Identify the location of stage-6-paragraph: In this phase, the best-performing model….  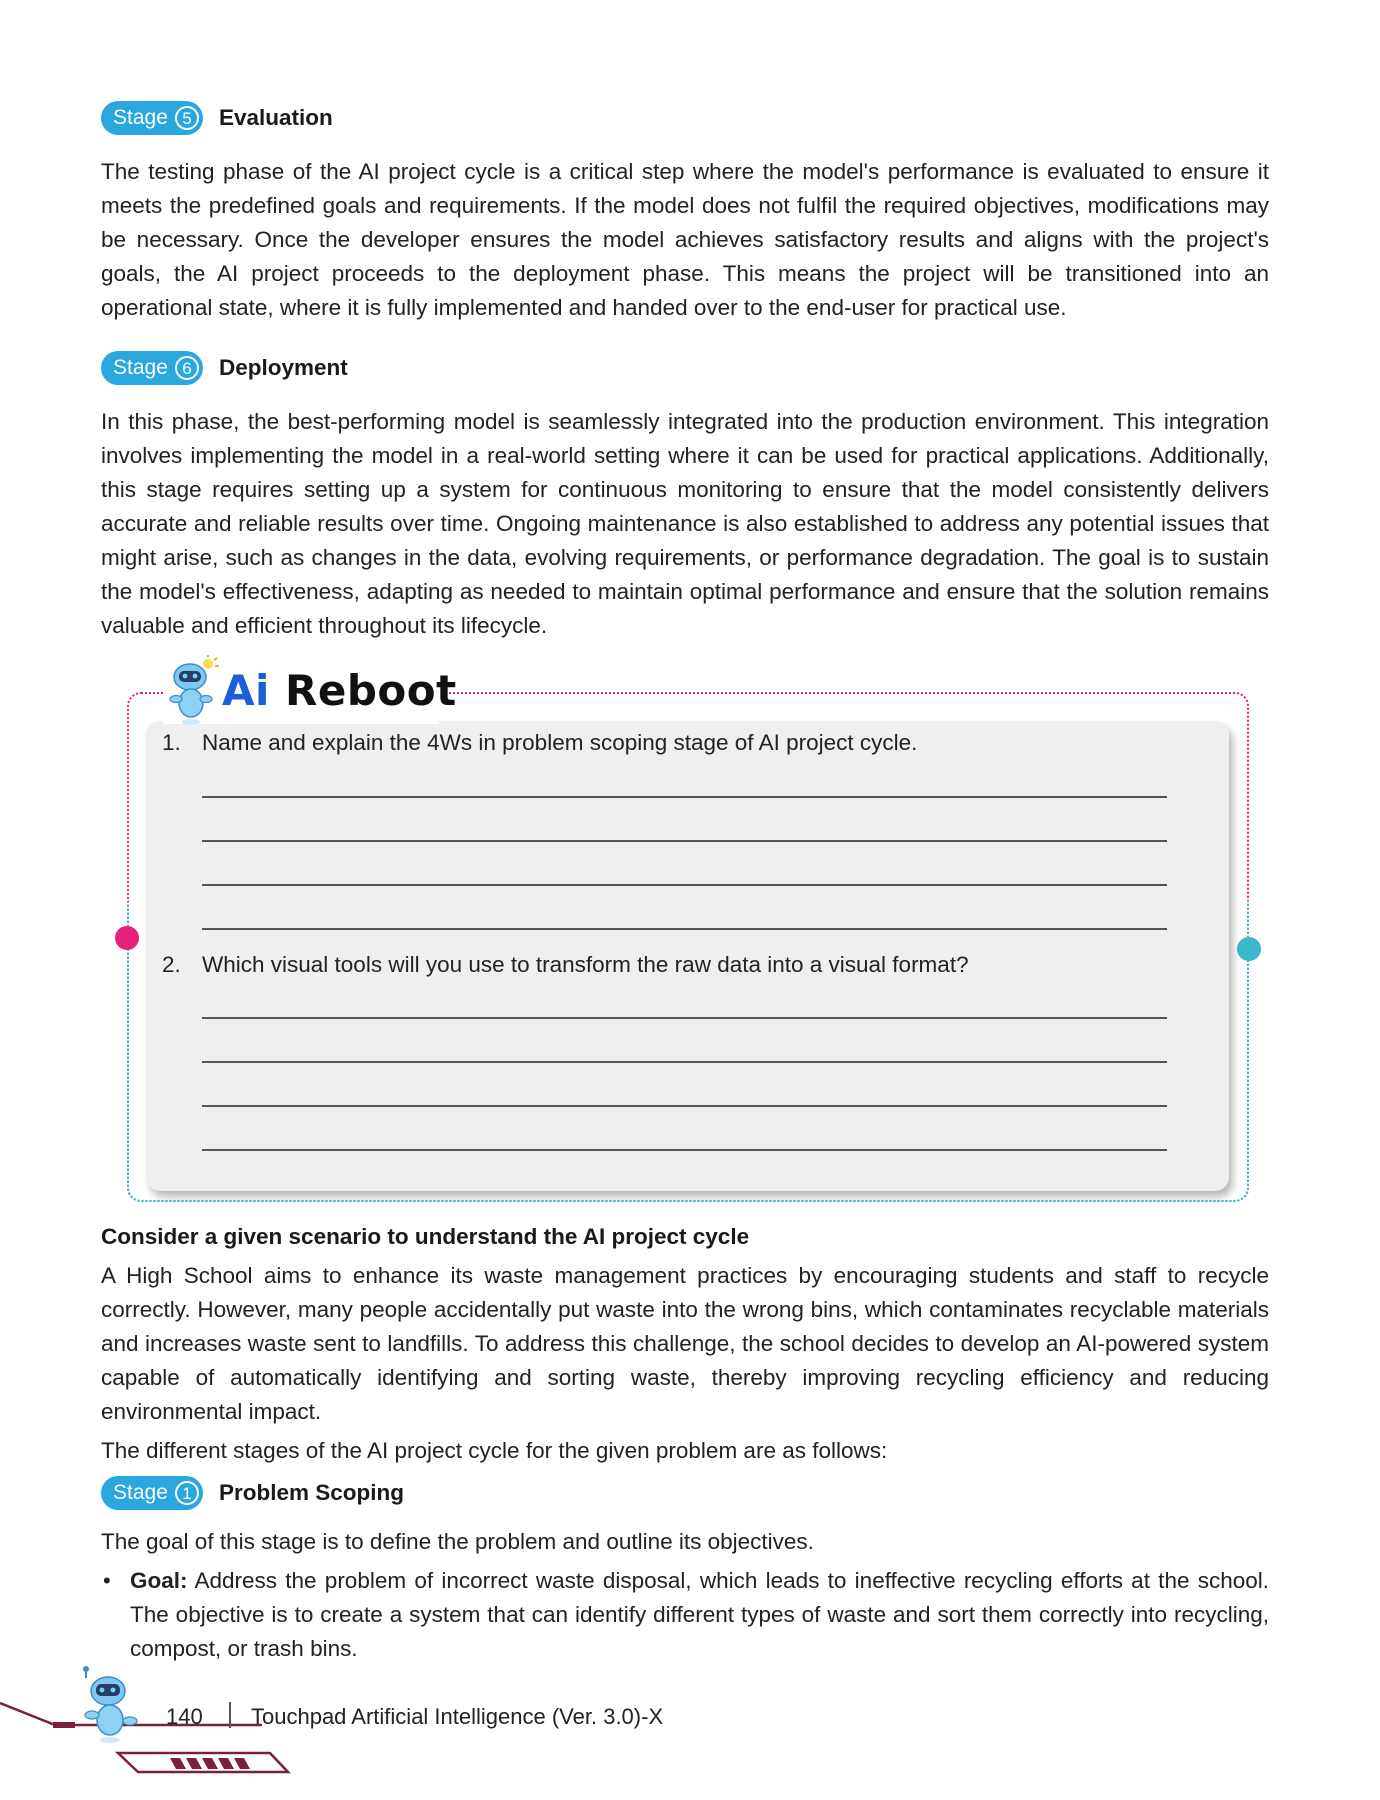
(685, 523).